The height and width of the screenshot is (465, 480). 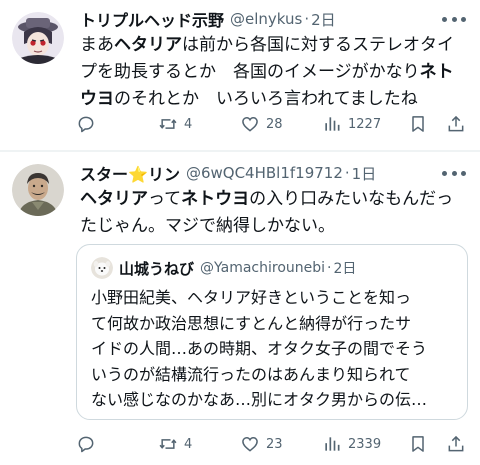 What do you see at coordinates (261, 124) in the screenshot?
I see `like-button: 28` at bounding box center [261, 124].